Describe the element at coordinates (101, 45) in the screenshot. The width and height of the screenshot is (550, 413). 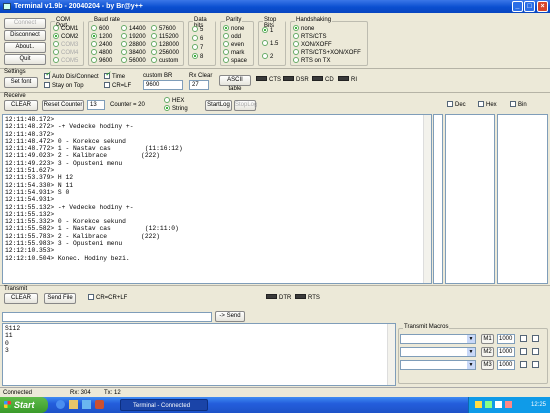
I see `baud-2400-radio: 2400` at that location.